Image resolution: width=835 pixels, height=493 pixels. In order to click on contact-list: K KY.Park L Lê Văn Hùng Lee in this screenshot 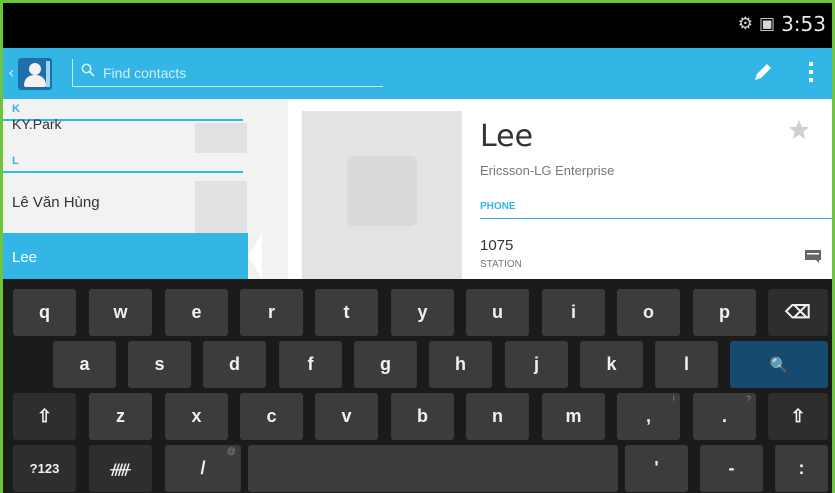, I will do `click(145, 189)`.